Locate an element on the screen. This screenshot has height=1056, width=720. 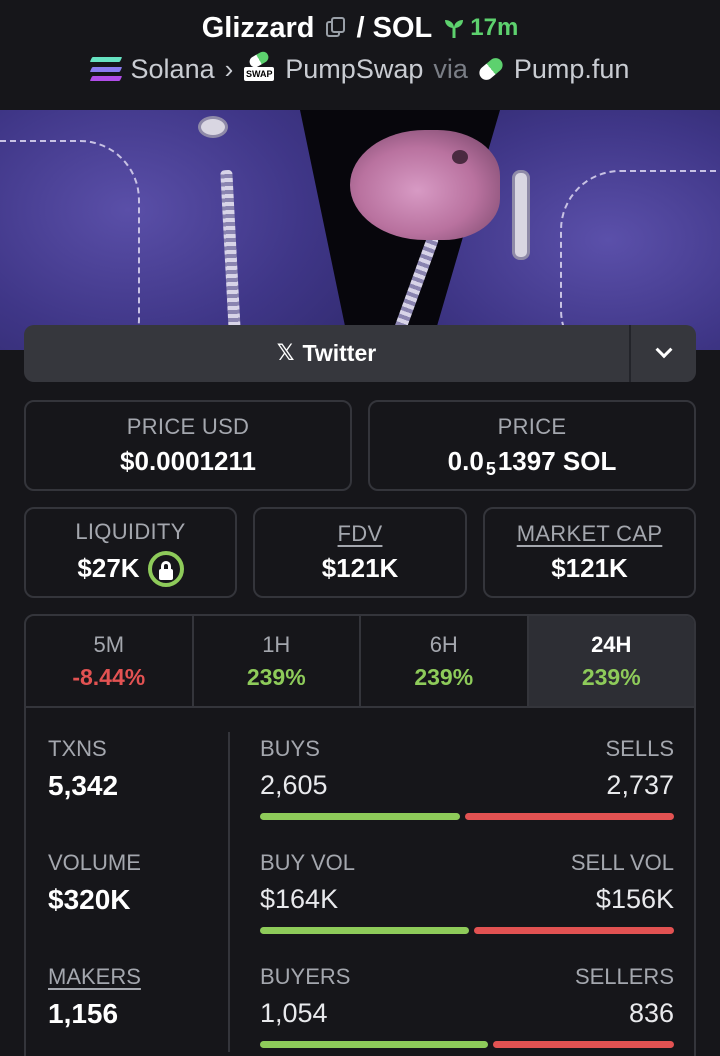
pumpfun-icon is located at coordinates (491, 69).